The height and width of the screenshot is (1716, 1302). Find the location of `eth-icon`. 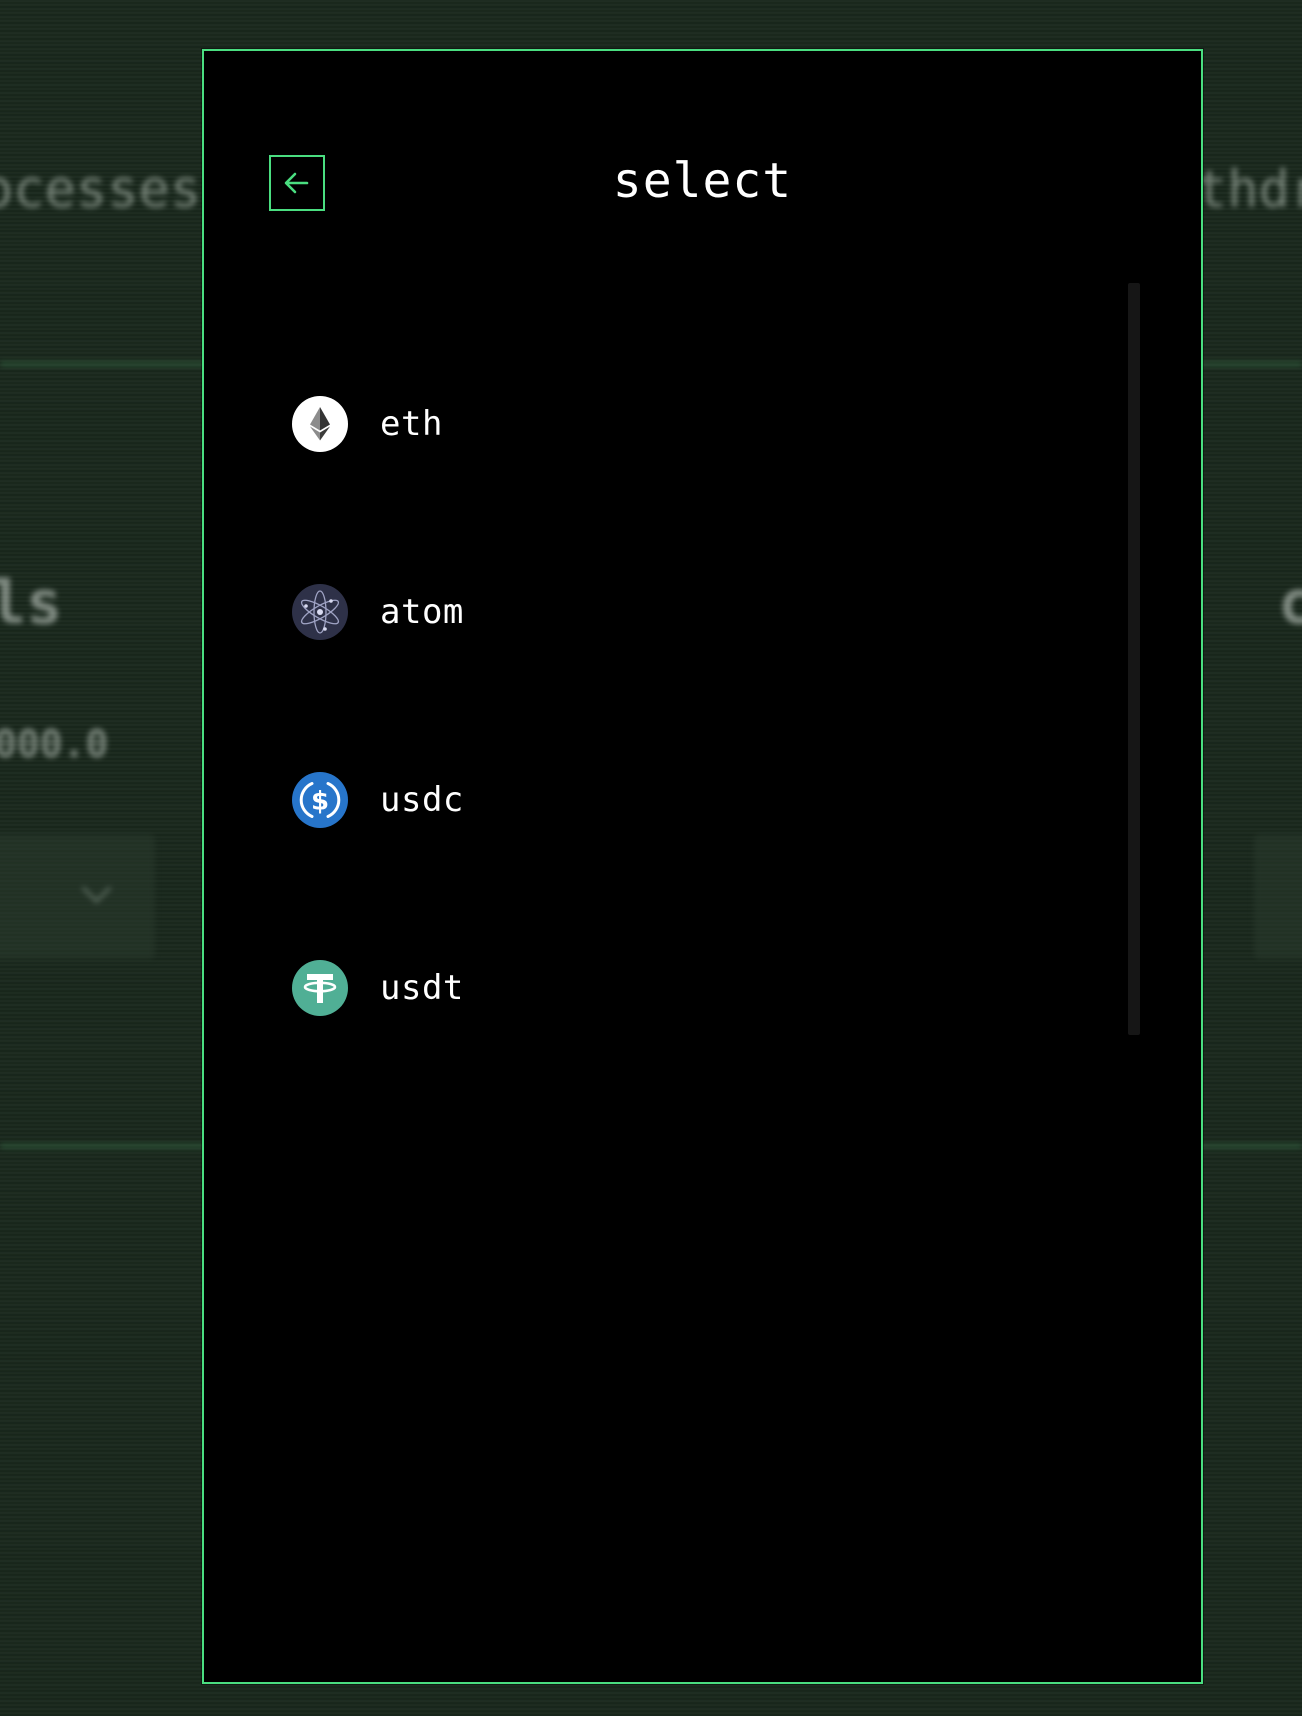

eth-icon is located at coordinates (320, 424).